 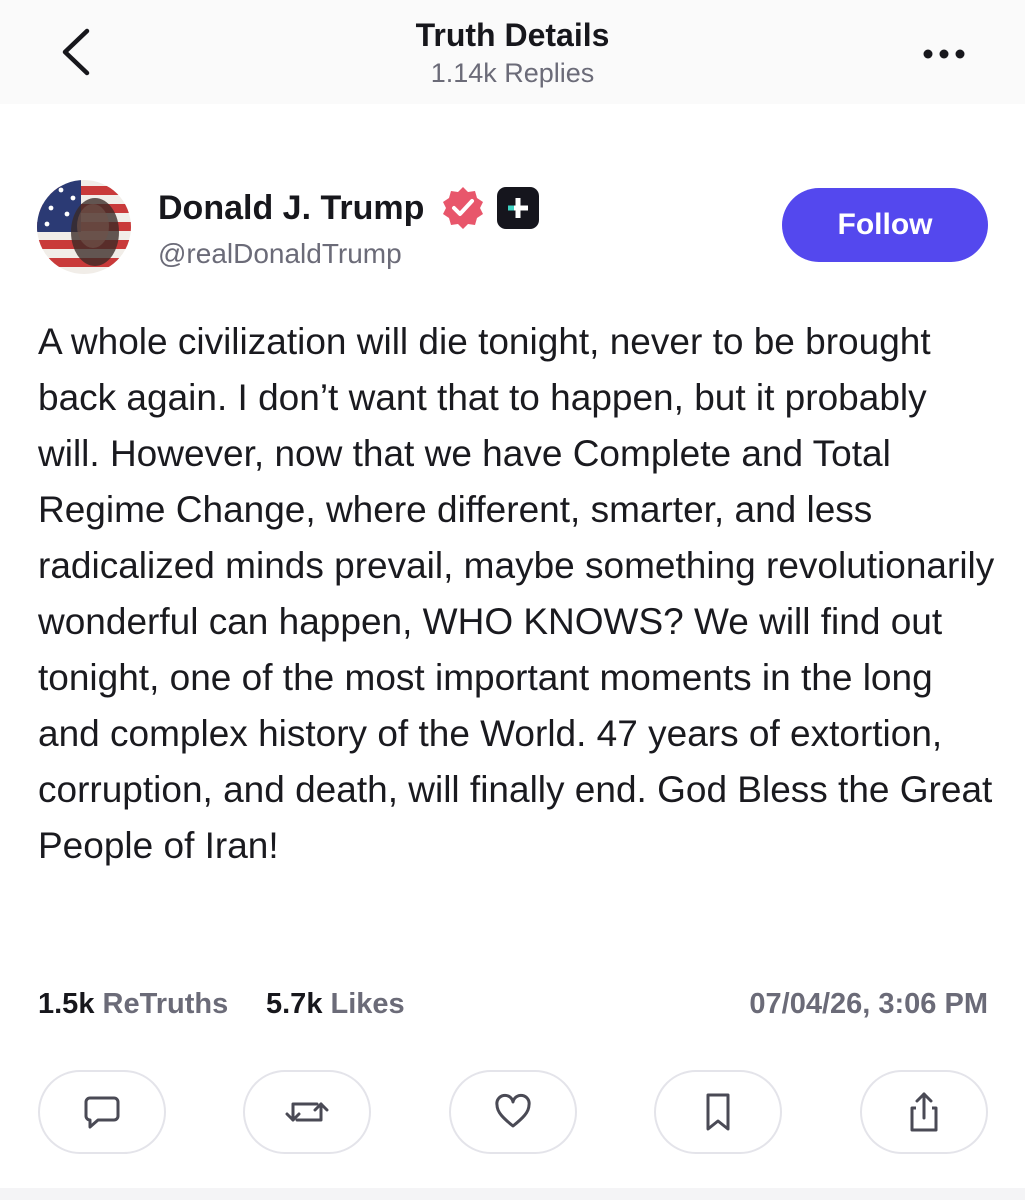 I want to click on retruth-button, so click(x=307, y=1112).